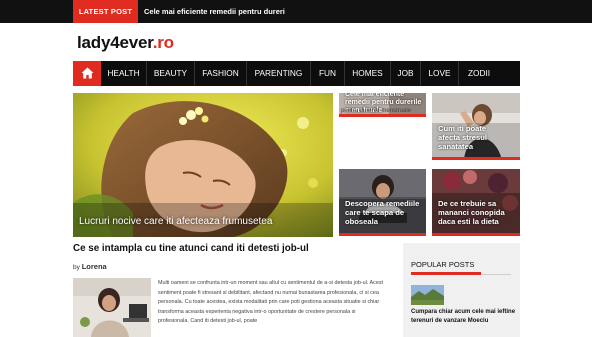 The width and height of the screenshot is (592, 337). I want to click on article-thumbnail, so click(112, 307).